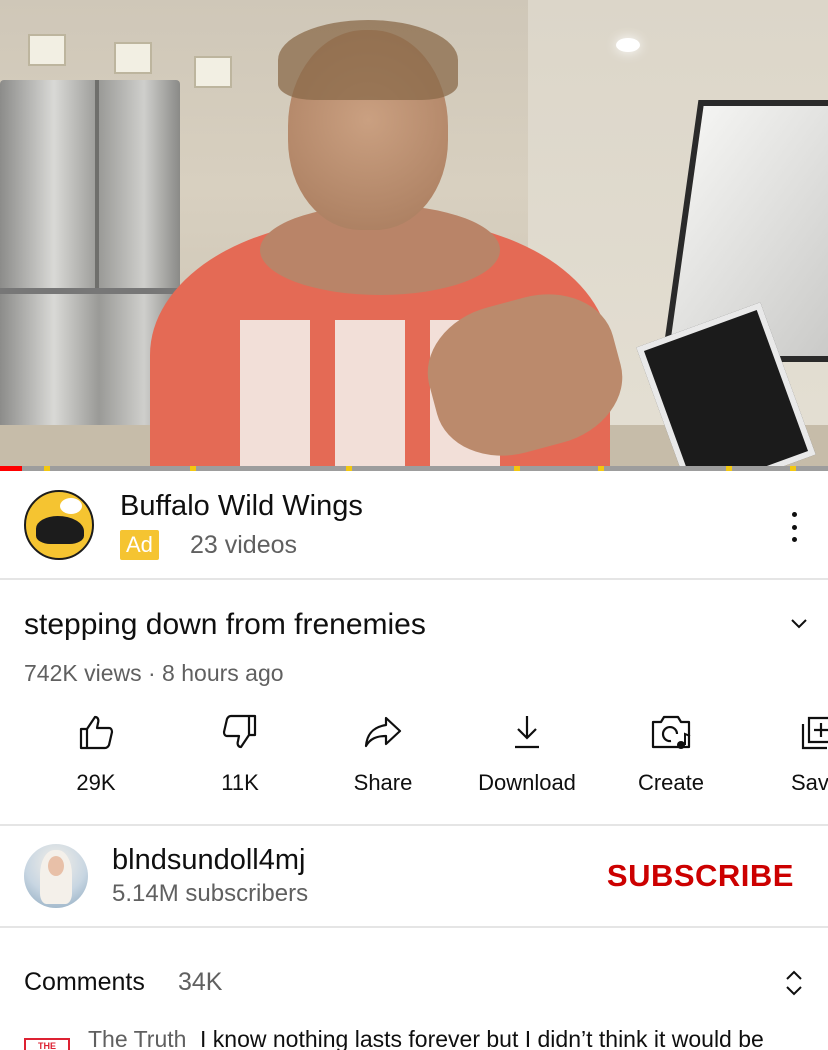 The image size is (828, 1050). What do you see at coordinates (244, 545) in the screenshot?
I see `ad-meta: 23 videos` at bounding box center [244, 545].